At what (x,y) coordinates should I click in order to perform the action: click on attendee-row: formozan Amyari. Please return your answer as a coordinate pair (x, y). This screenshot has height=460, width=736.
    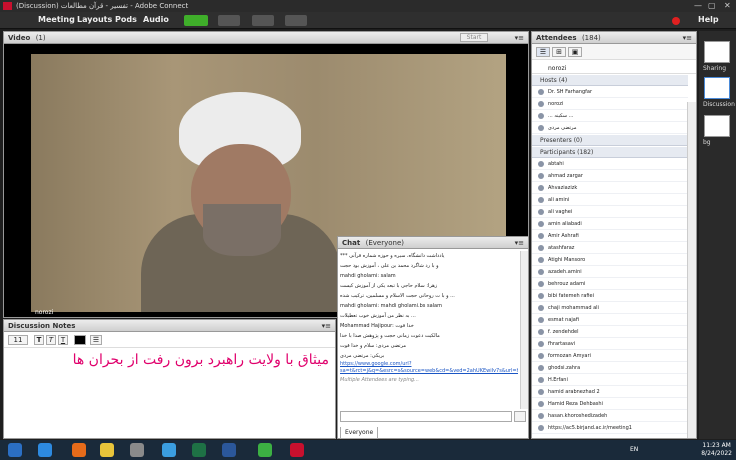
    Looking at the image, I should click on (610, 356).